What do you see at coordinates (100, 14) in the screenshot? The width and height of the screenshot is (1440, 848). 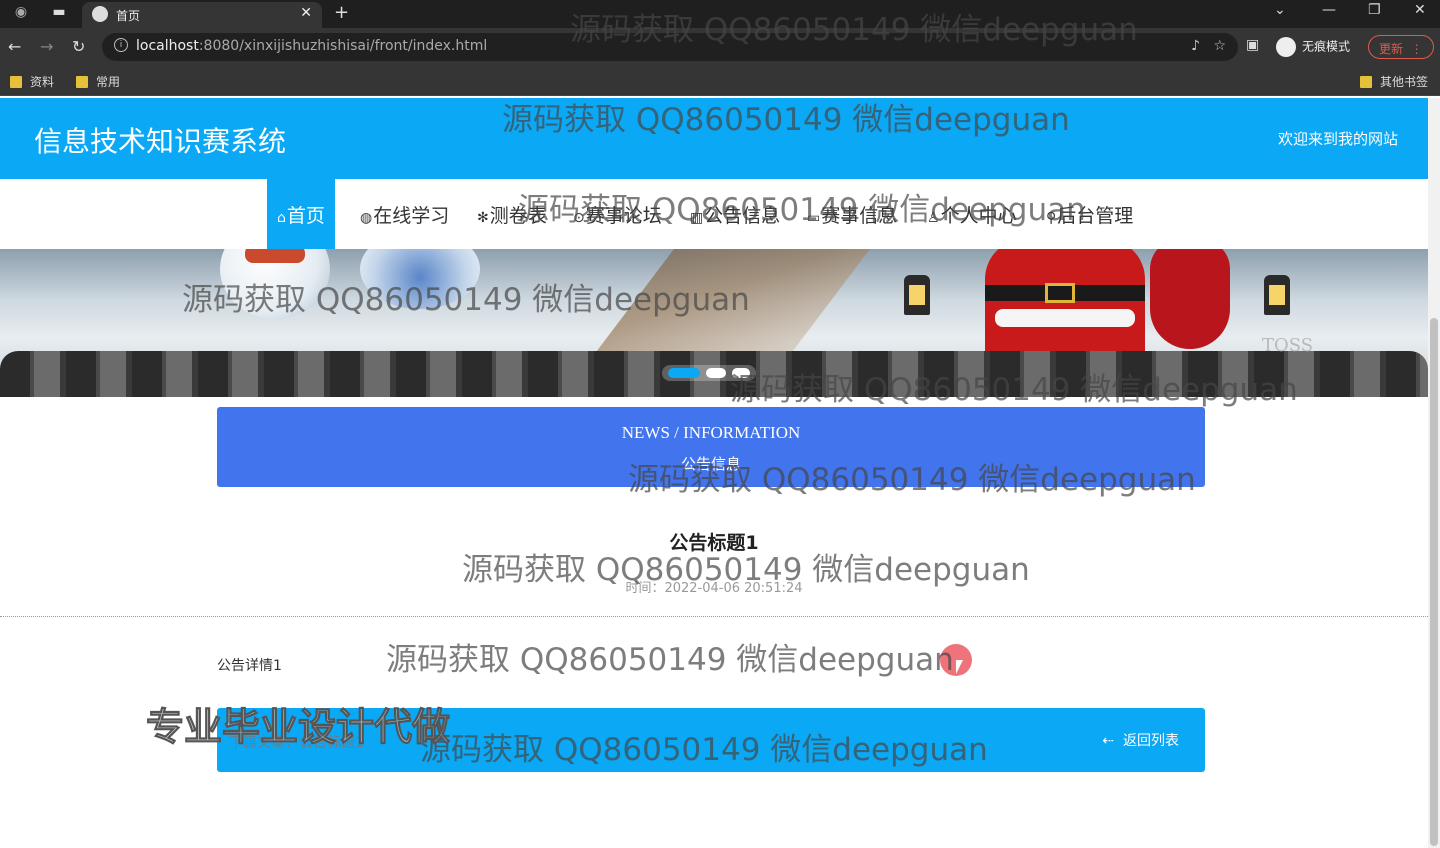 I see `globe-icon` at bounding box center [100, 14].